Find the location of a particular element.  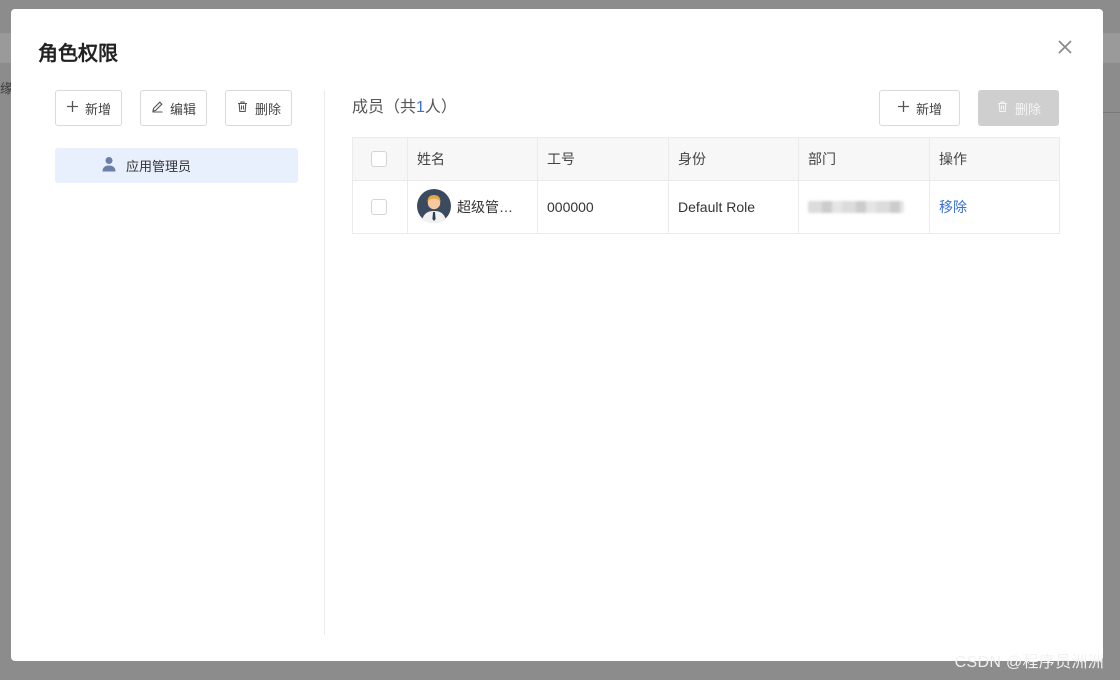

close-icon is located at coordinates (1065, 47).